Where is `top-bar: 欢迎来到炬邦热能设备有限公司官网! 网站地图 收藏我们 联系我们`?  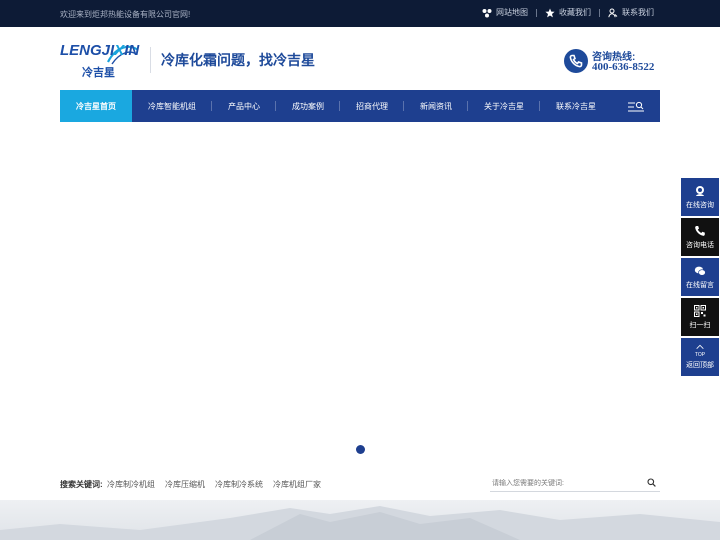
top-bar: 欢迎来到炬邦热能设备有限公司官网! 网站地图 收藏我们 联系我们 is located at coordinates (360, 13).